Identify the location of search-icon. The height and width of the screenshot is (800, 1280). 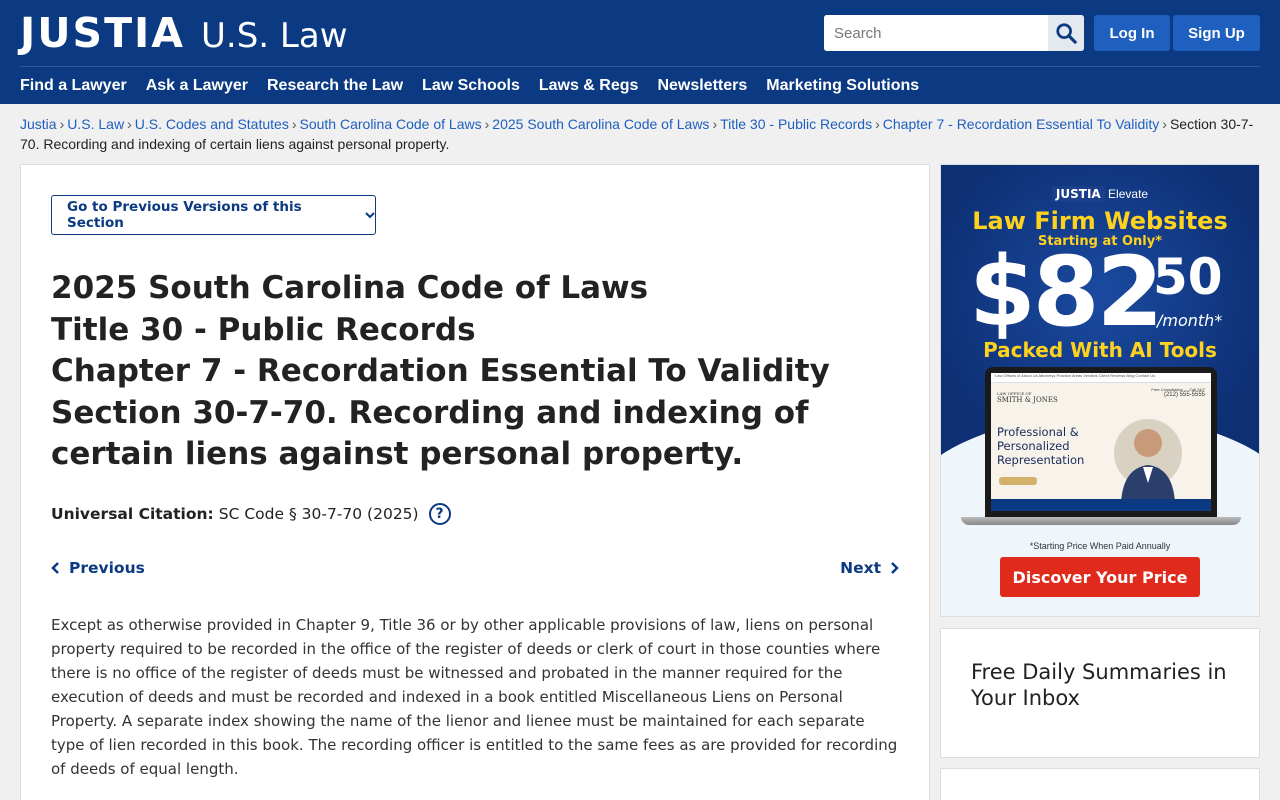
(1066, 33).